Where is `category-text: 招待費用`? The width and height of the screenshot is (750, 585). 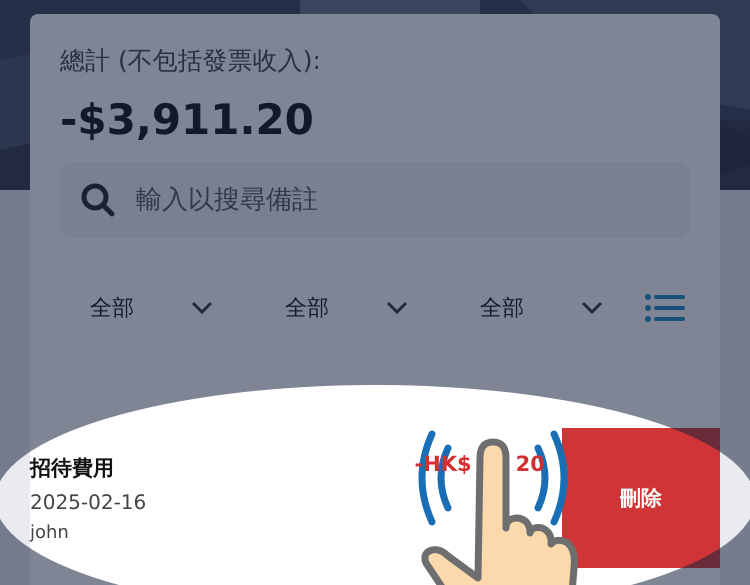
category-text: 招待費用 is located at coordinates (72, 468).